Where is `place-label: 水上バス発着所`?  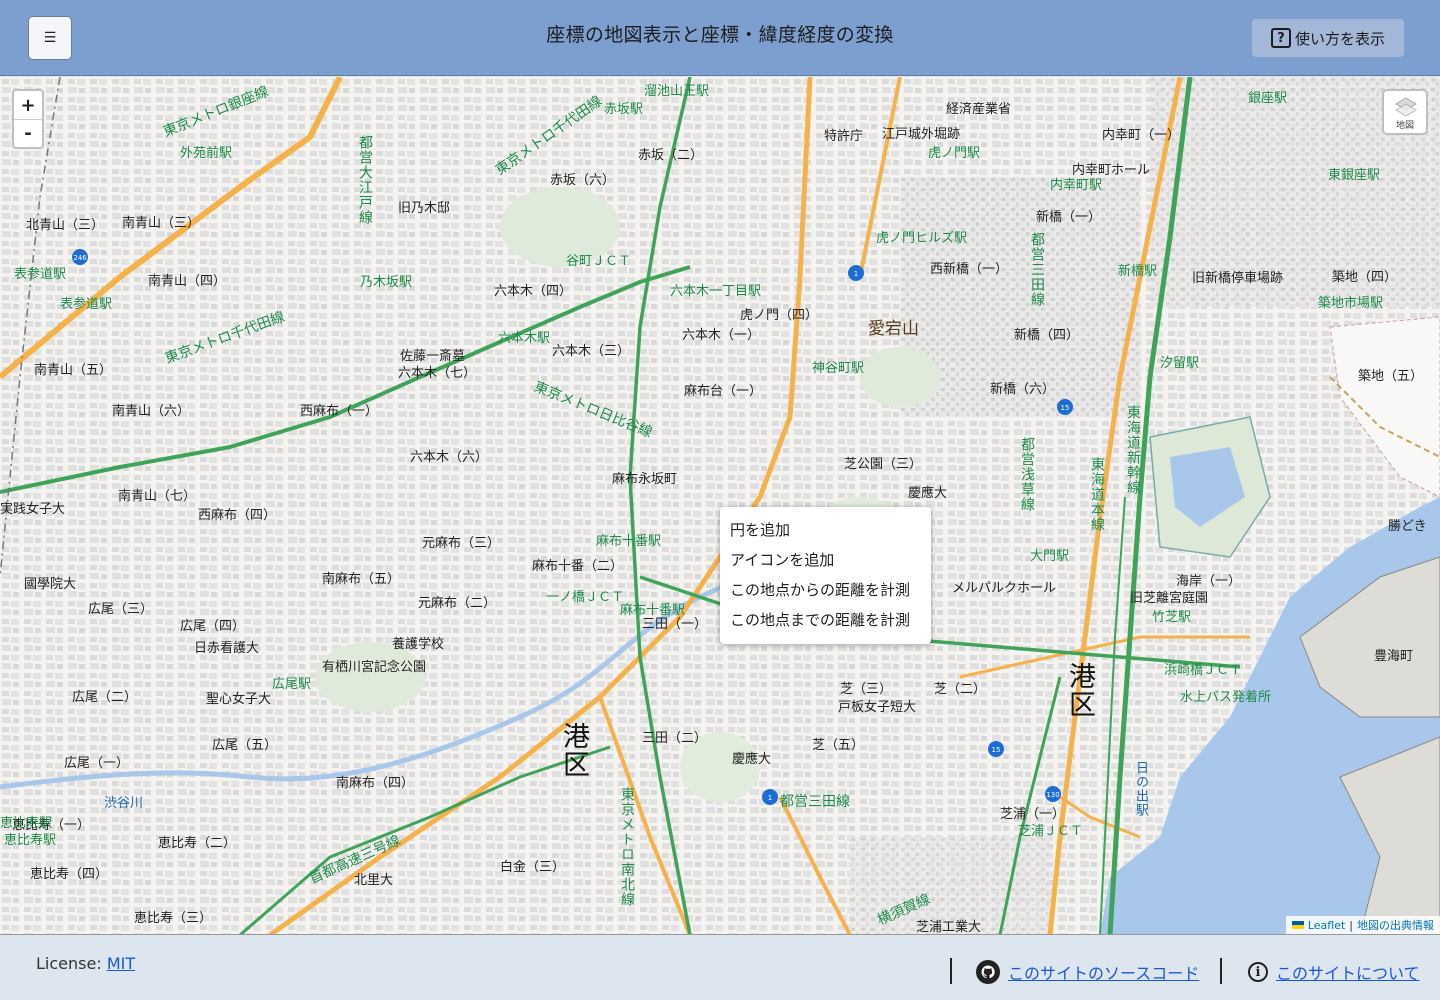 place-label: 水上バス発着所 is located at coordinates (1226, 697).